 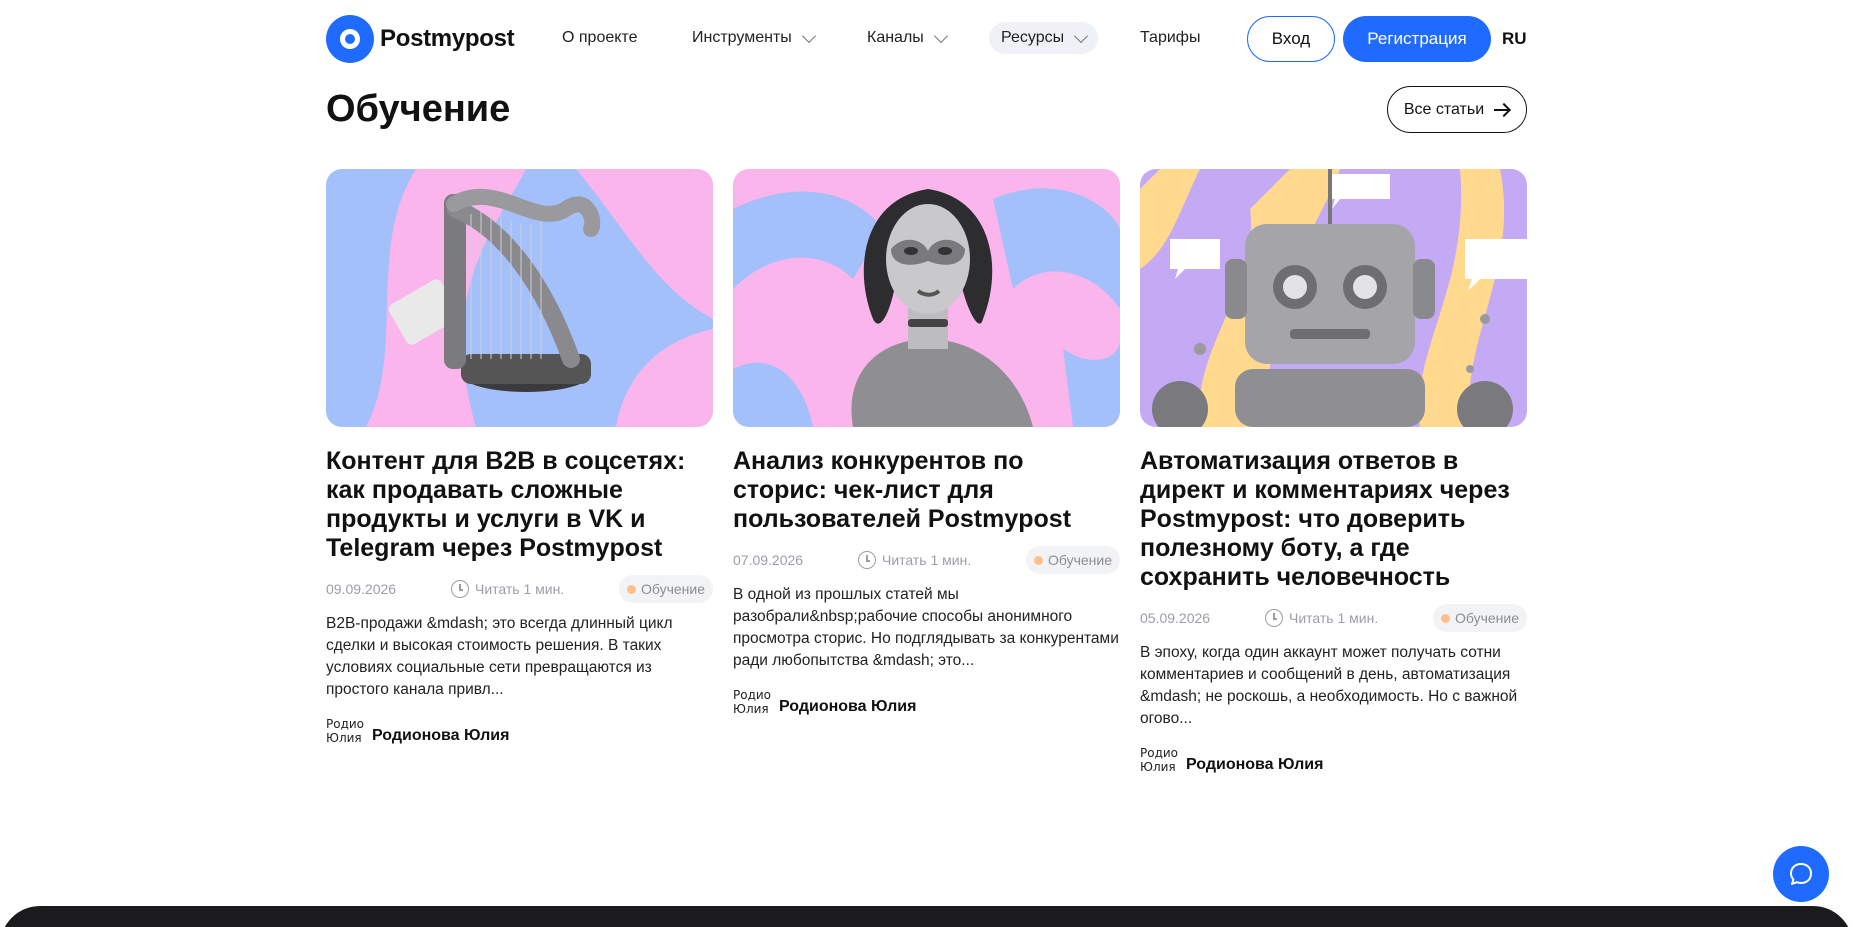 What do you see at coordinates (1333, 298) in the screenshot?
I see `article-image-robot` at bounding box center [1333, 298].